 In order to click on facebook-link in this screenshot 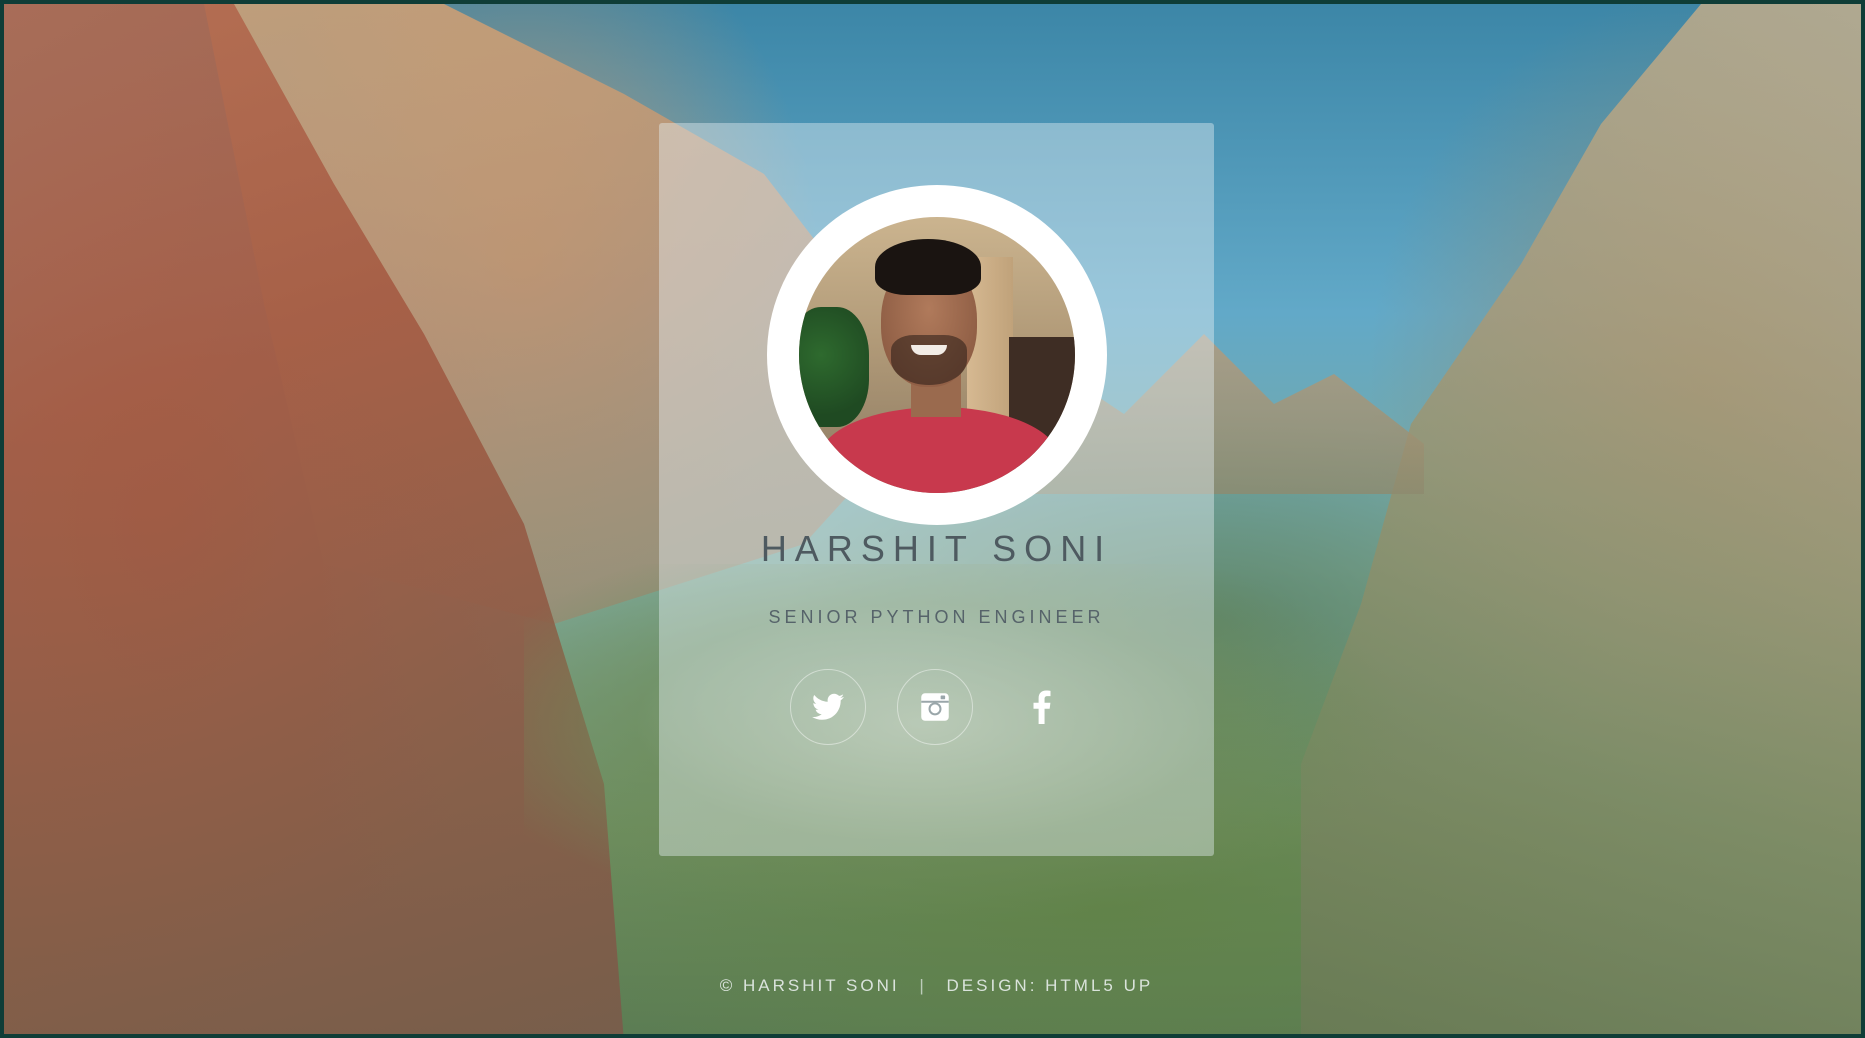, I will do `click(1042, 707)`.